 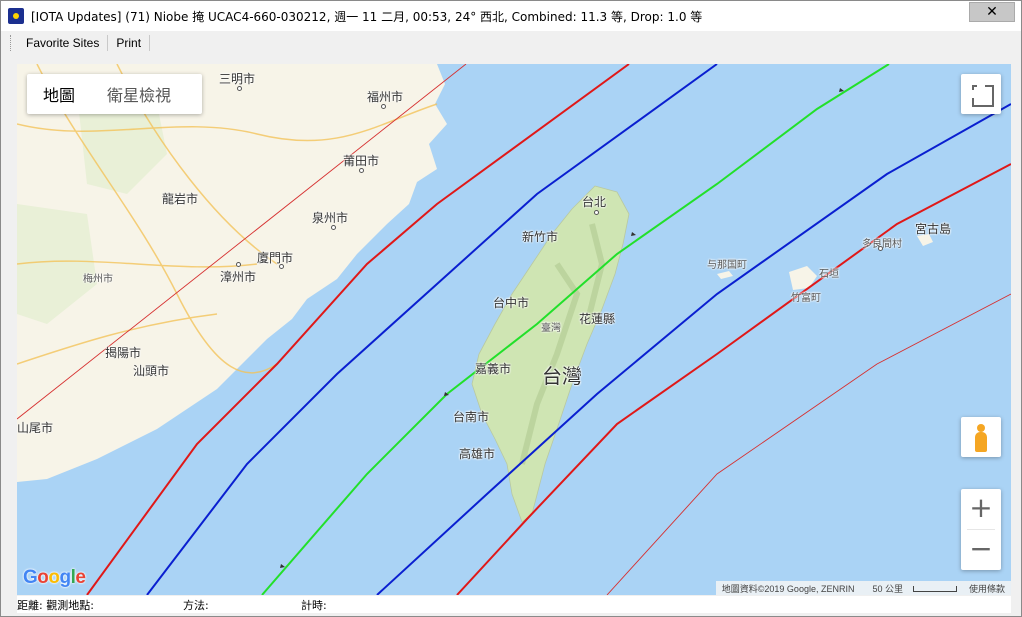 I want to click on menu-favorite-sites: Favorite Sites, so click(x=62, y=43).